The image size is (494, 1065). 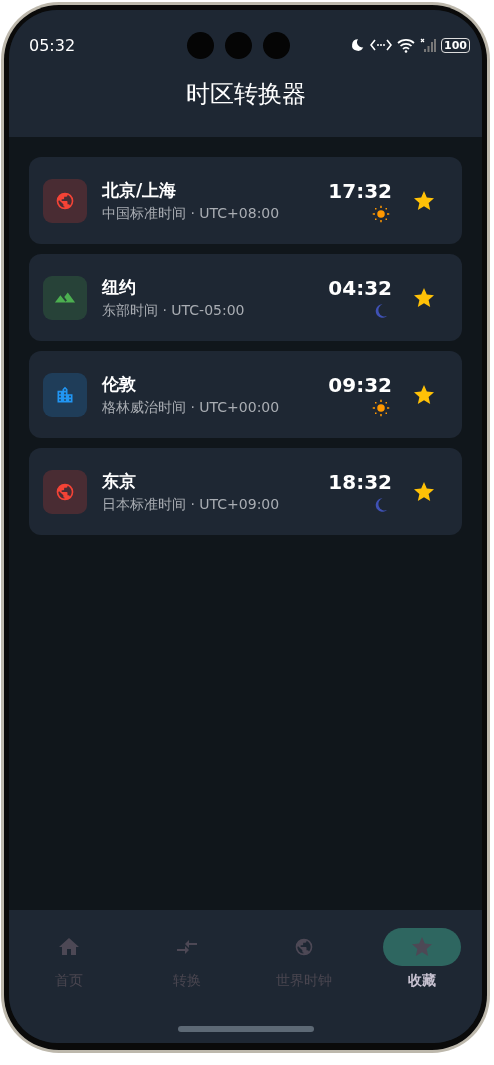 What do you see at coordinates (360, 384) in the screenshot?
I see `city-time: 09:32` at bounding box center [360, 384].